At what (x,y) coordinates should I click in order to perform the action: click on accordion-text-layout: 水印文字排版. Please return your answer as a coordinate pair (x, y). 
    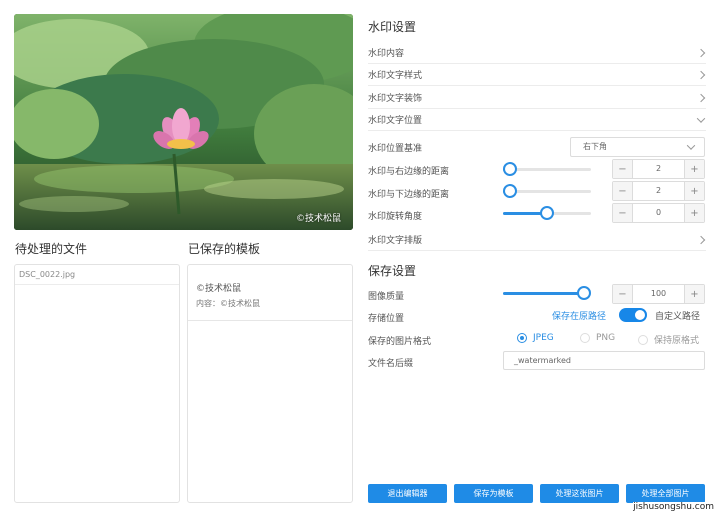
    Looking at the image, I should click on (537, 240).